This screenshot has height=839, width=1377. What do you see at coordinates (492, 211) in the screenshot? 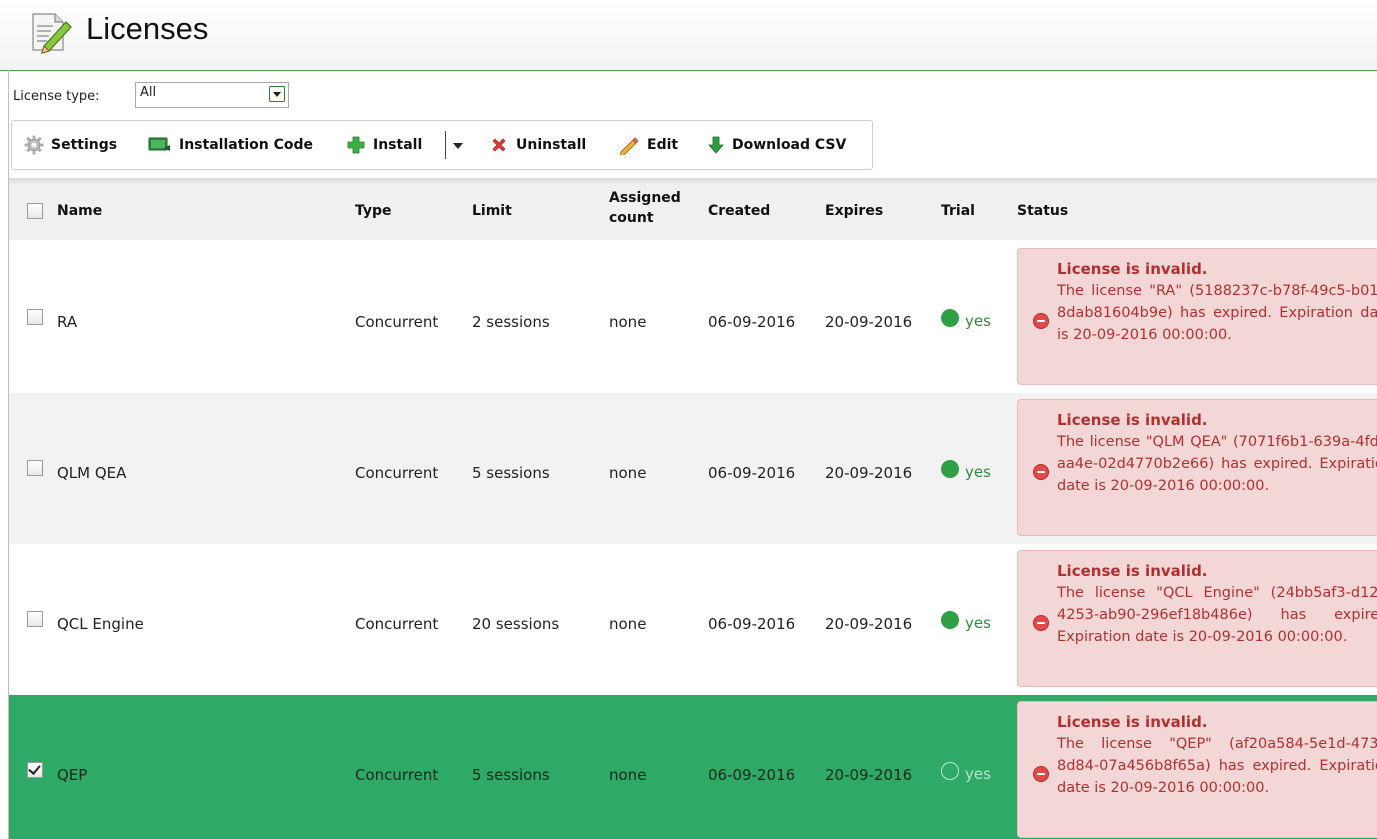
I see `column-header-limit: Limit` at bounding box center [492, 211].